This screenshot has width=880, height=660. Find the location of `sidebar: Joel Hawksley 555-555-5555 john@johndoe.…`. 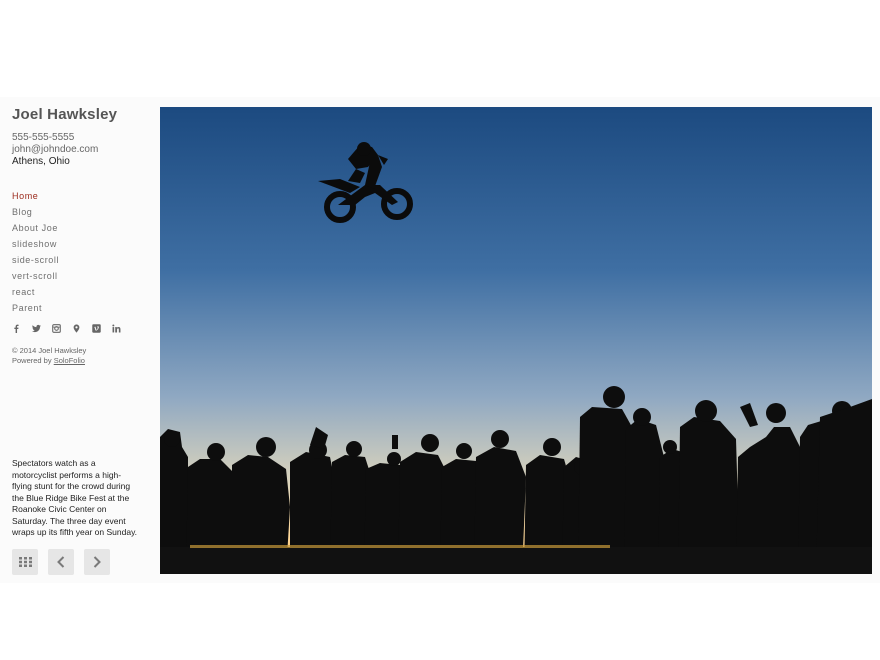

sidebar: Joel Hawksley 555-555-5555 john@johndoe.… is located at coordinates (81, 341).